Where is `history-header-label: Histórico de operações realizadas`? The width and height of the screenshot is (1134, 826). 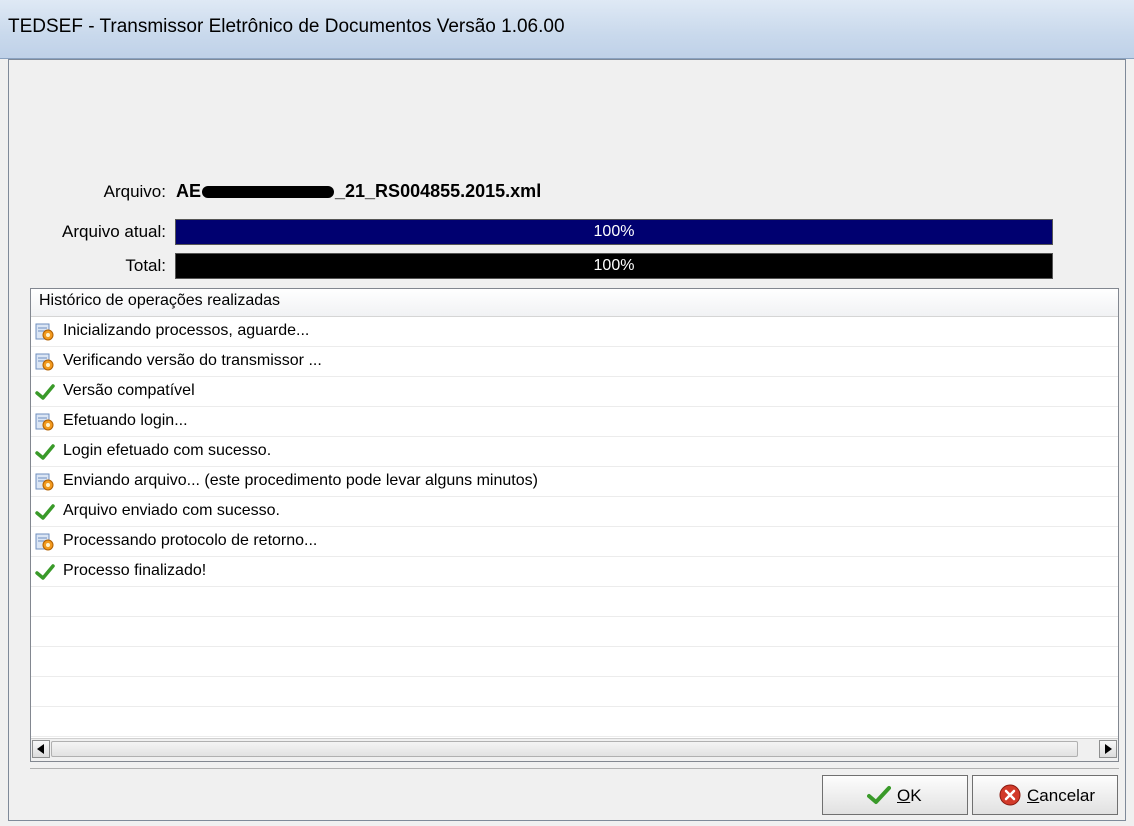 history-header-label: Histórico de operações realizadas is located at coordinates (160, 300).